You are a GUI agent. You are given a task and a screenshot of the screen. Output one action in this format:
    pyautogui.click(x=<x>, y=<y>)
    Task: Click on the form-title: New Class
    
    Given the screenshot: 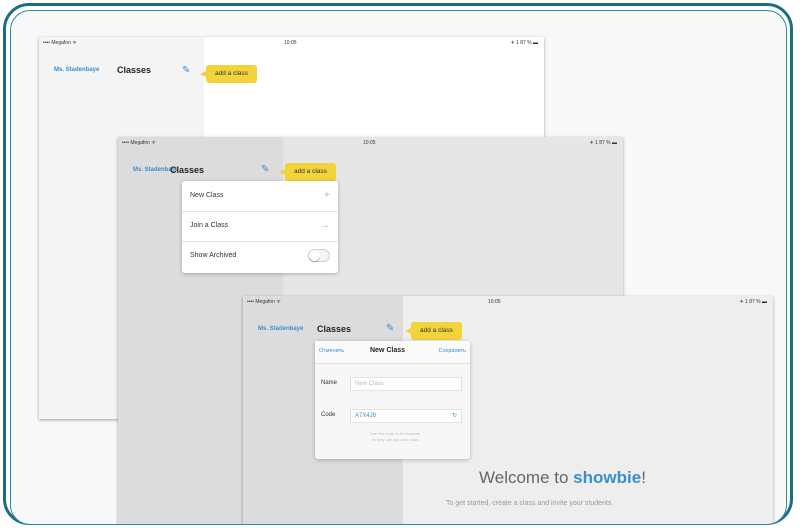 What is the action you would take?
    pyautogui.click(x=388, y=350)
    